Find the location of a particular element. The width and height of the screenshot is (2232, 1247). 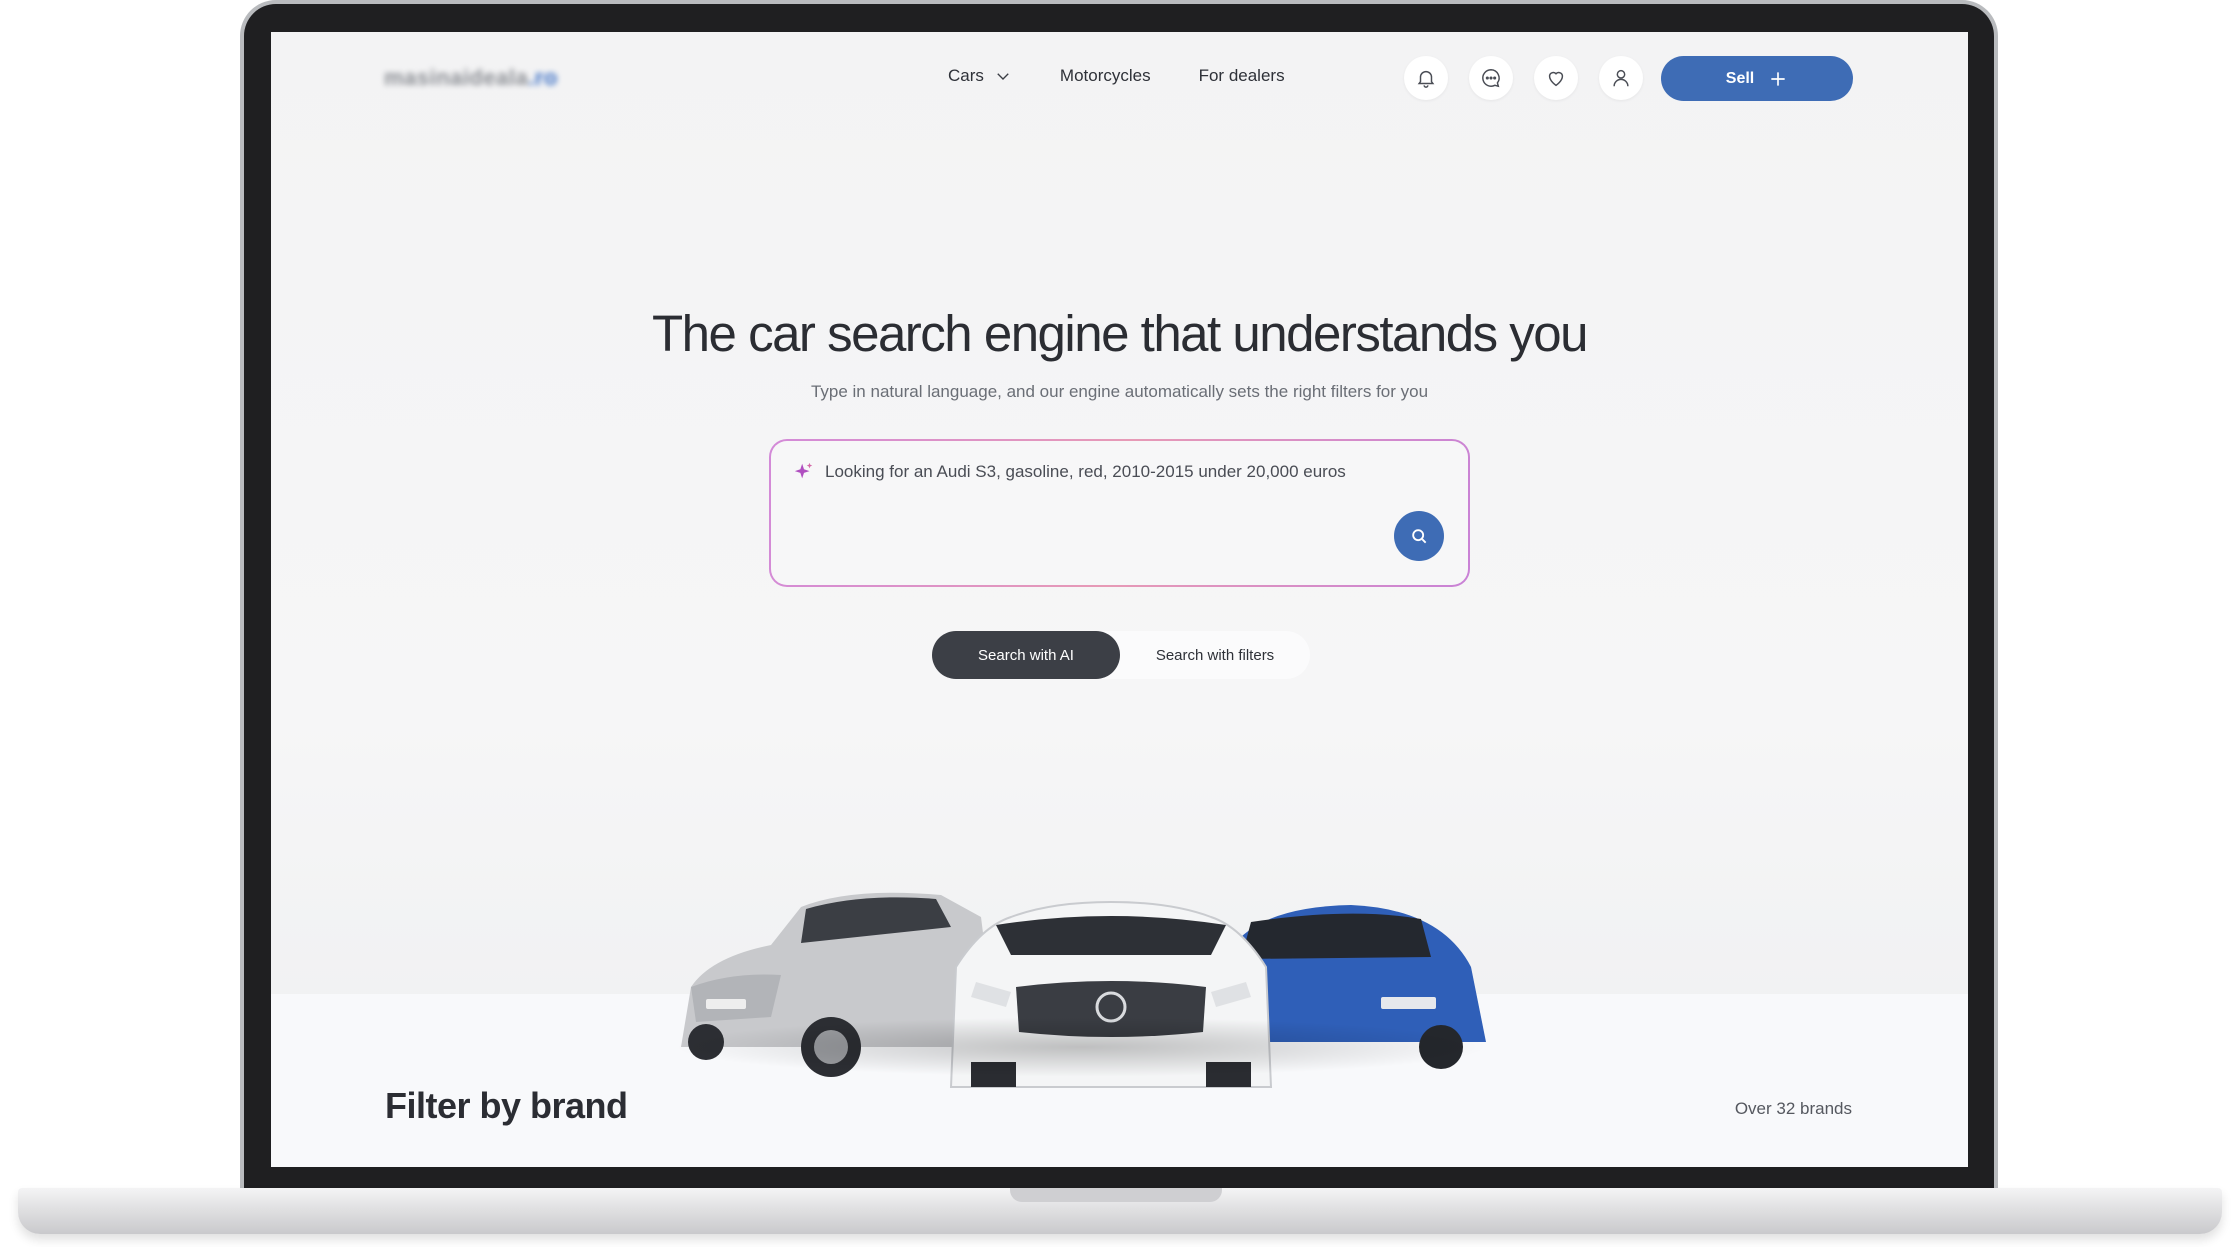

nav-for-dealers: For dealers is located at coordinates (1242, 76).